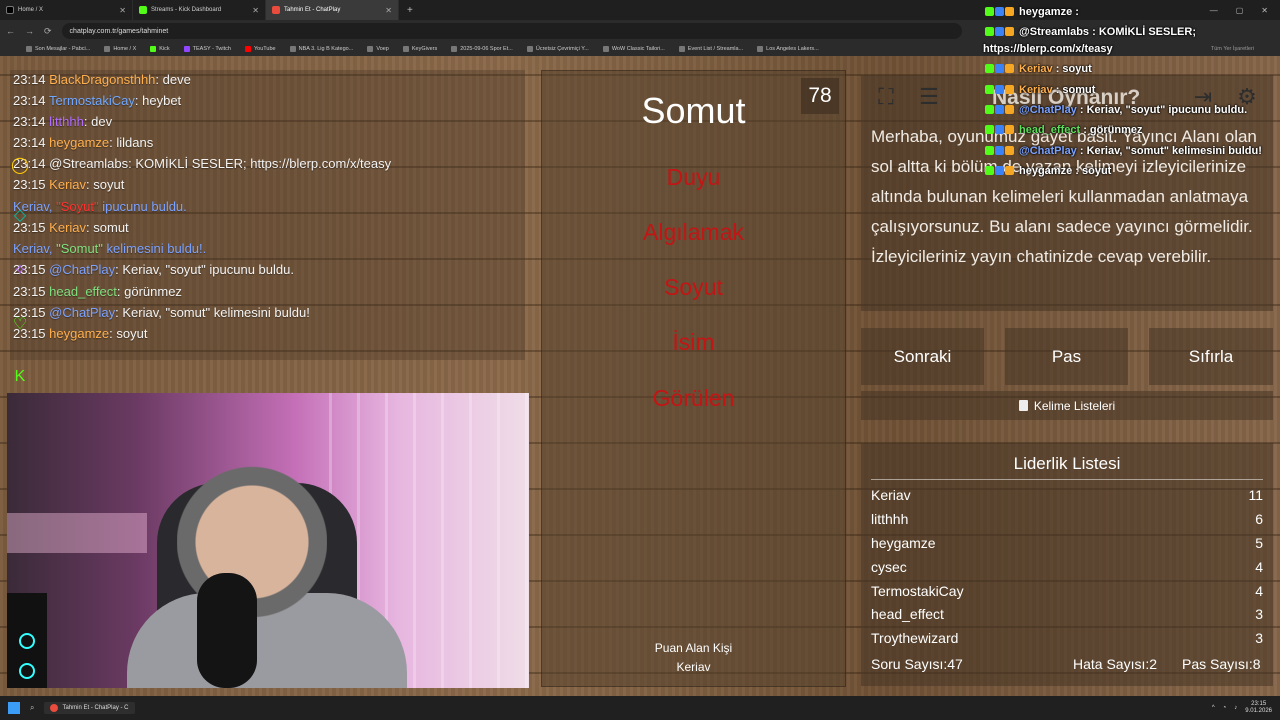 This screenshot has width=1280, height=720. What do you see at coordinates (693, 398) in the screenshot?
I see `forbidden-word: Görülen` at bounding box center [693, 398].